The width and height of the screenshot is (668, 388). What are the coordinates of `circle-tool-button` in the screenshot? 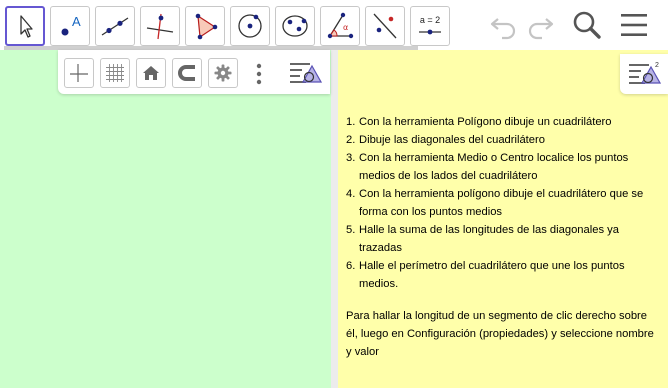 It's located at (250, 26).